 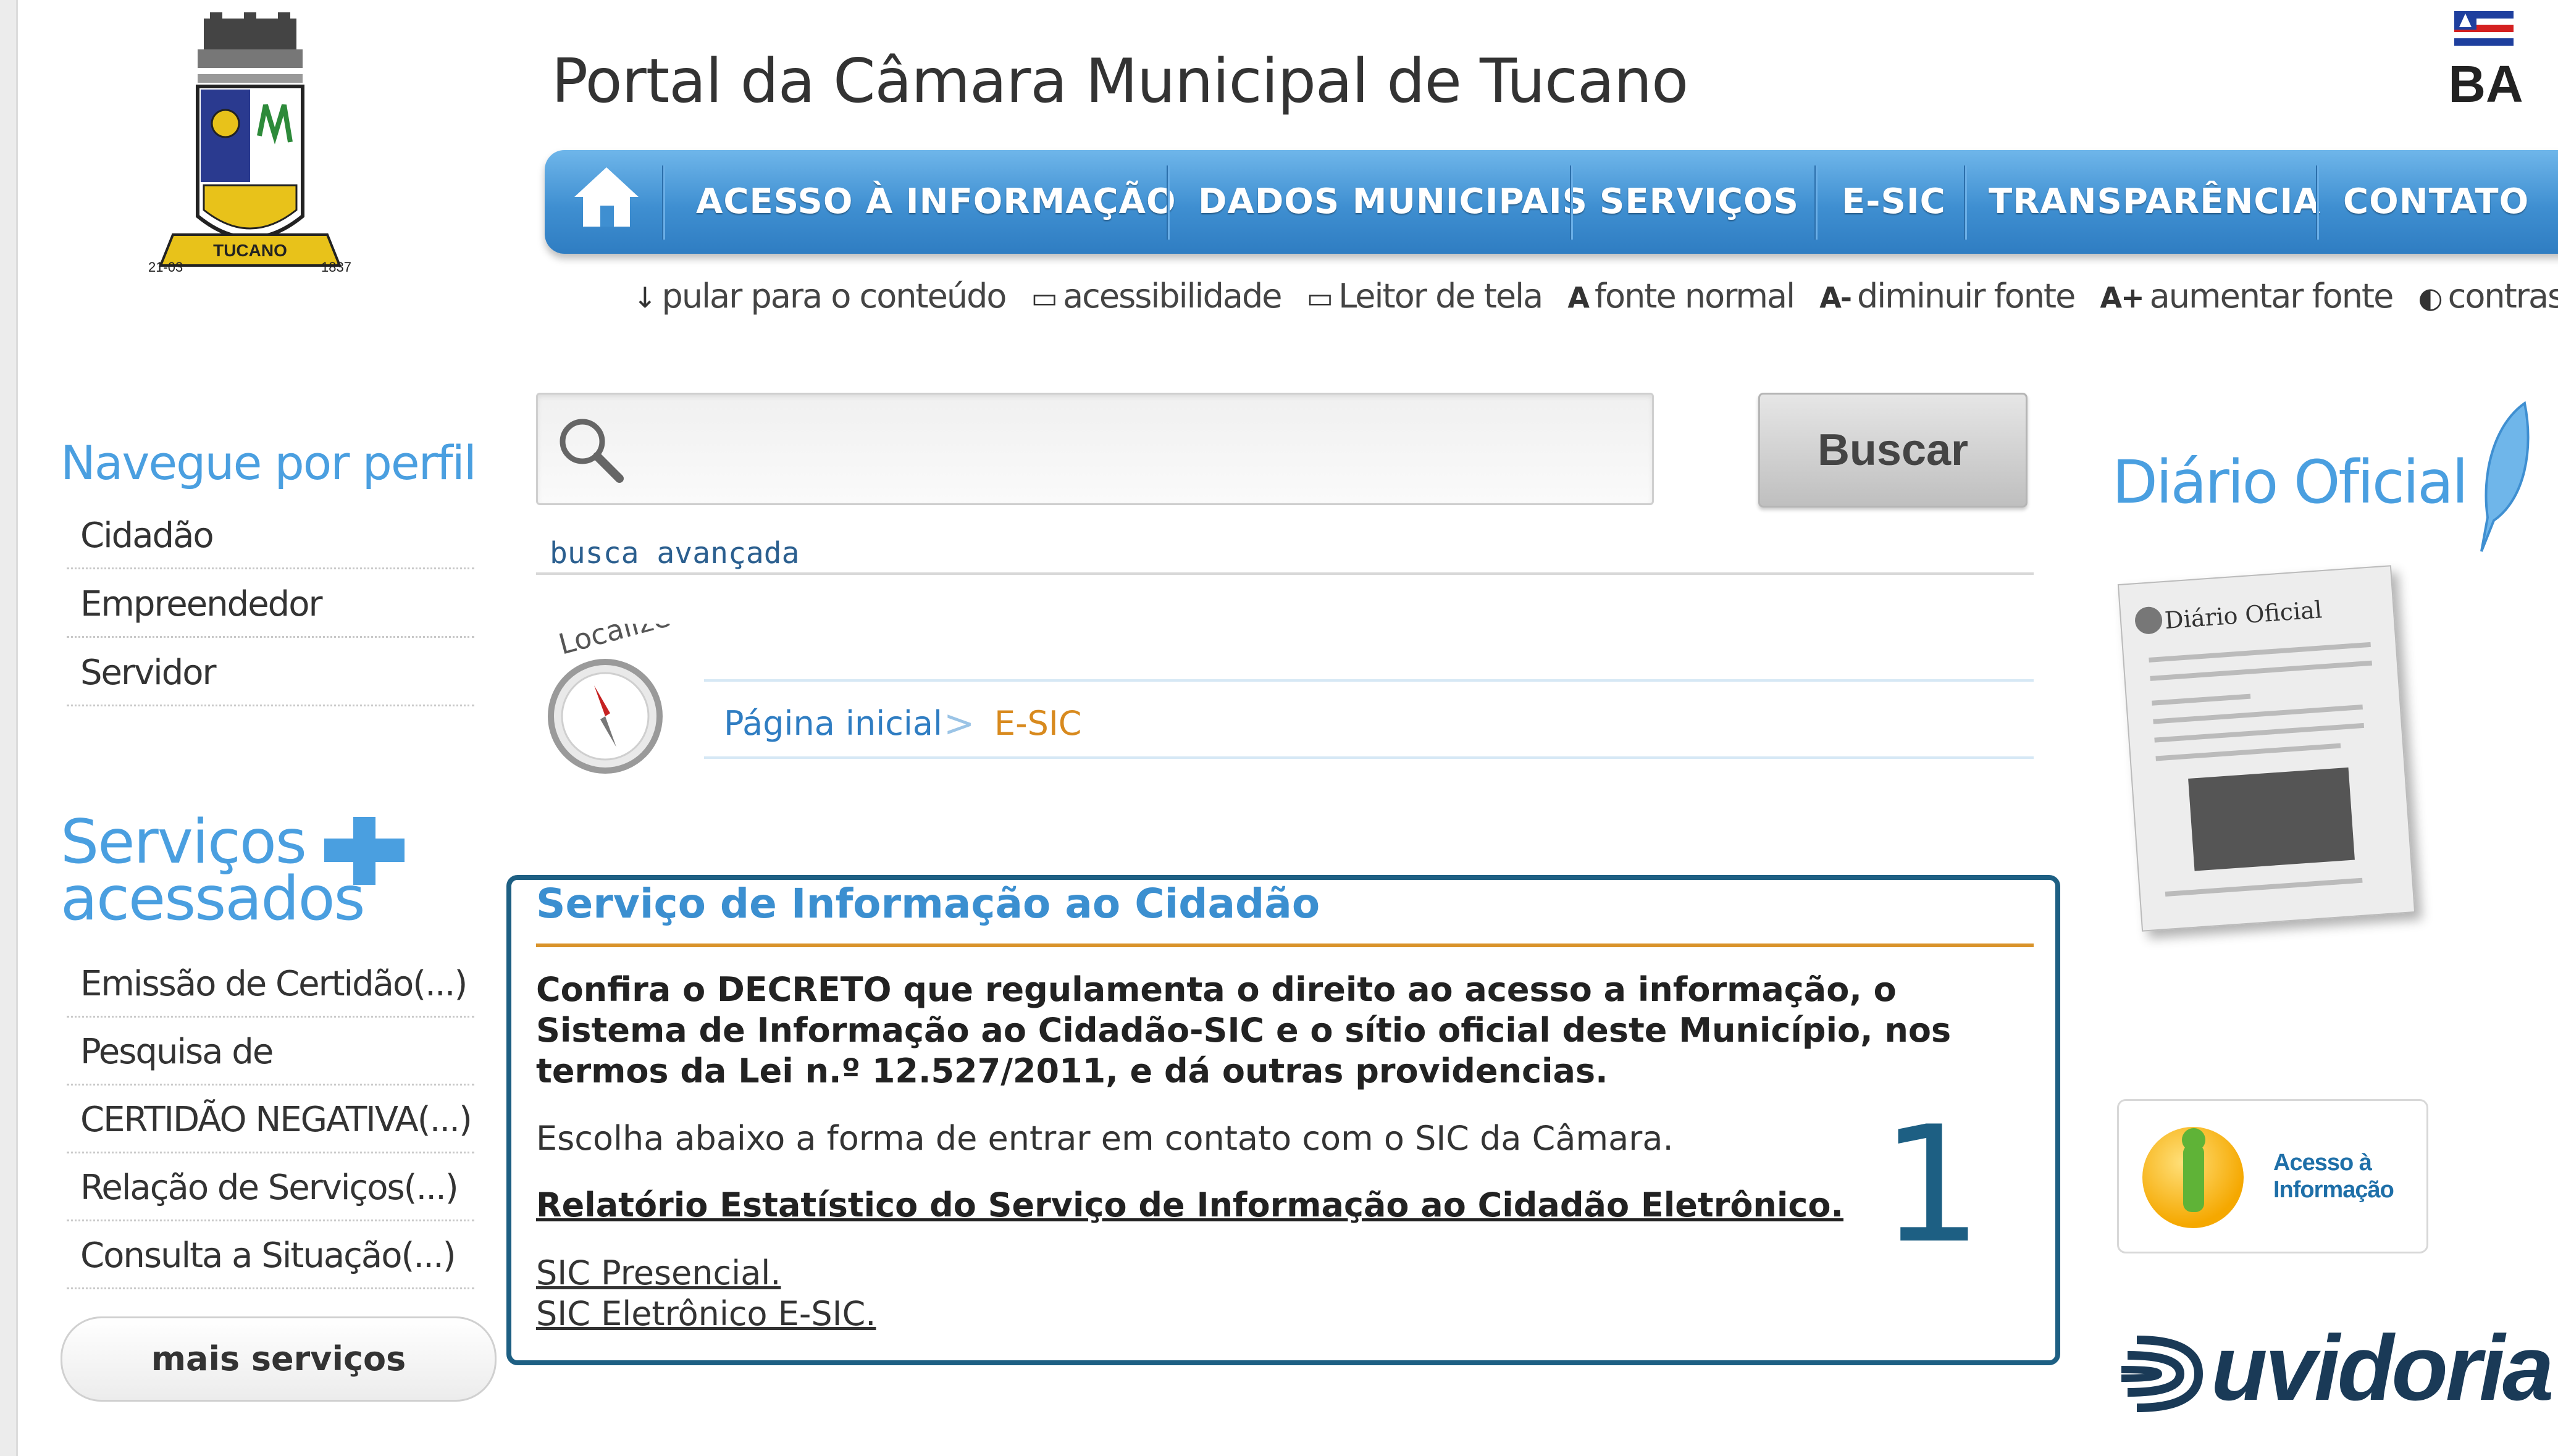 What do you see at coordinates (928, 903) in the screenshot?
I see `page-title: Serviço de Informação ao Cidadão` at bounding box center [928, 903].